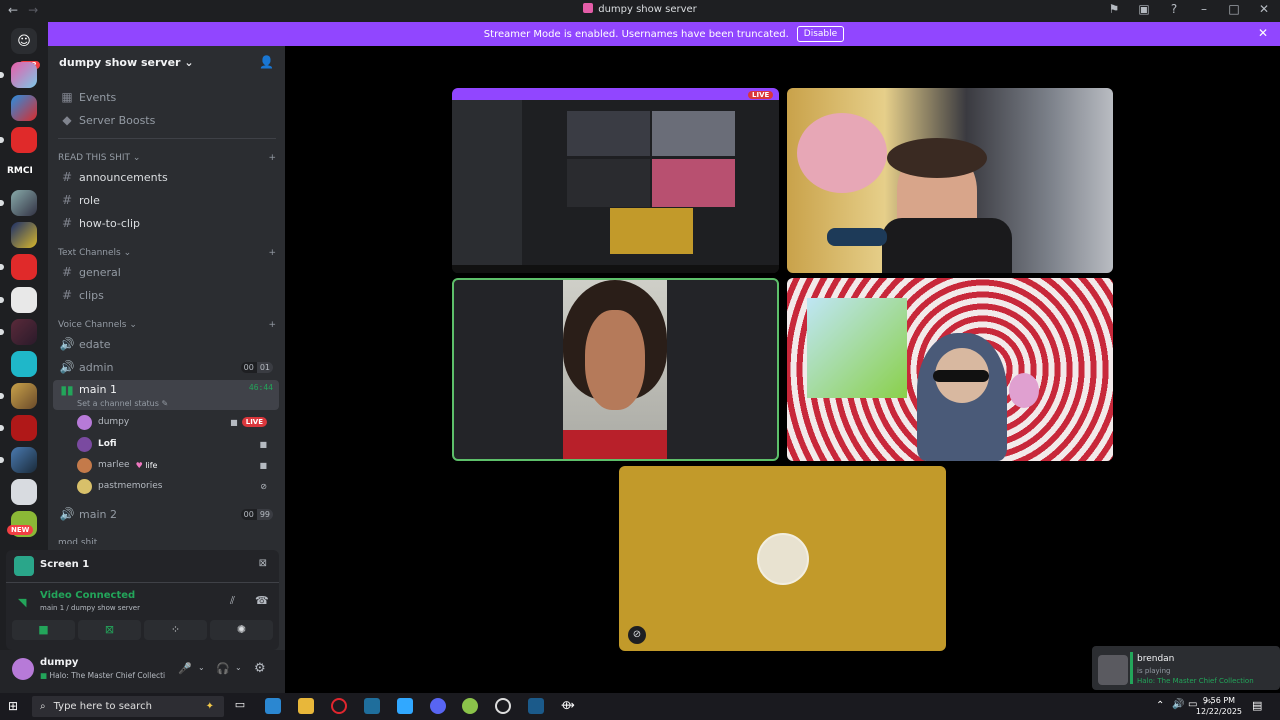 The height and width of the screenshot is (720, 1280). What do you see at coordinates (438, 706) in the screenshot?
I see `discord-icon` at bounding box center [438, 706].